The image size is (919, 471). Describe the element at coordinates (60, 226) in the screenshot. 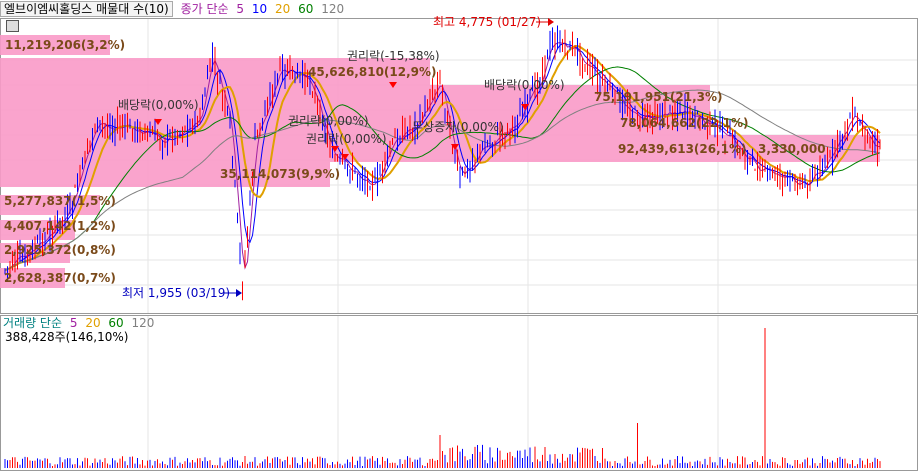

I see `volume-profile-label: 4,407,142(1,2%)` at that location.